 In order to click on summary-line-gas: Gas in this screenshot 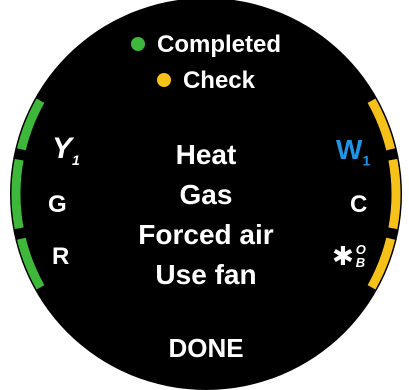, I will do `click(206, 194)`.